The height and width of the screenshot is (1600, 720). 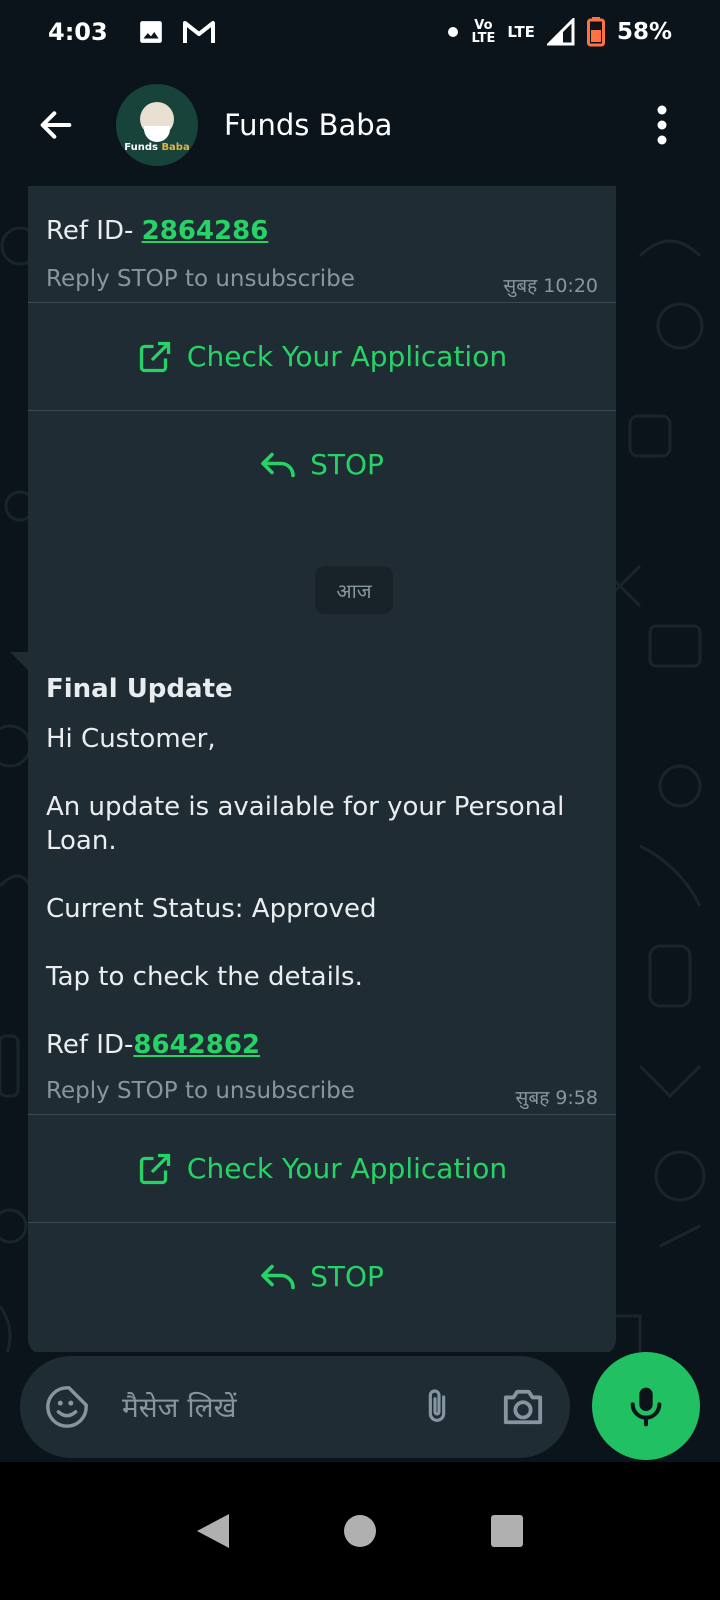 I want to click on more-vert-icon, so click(x=662, y=125).